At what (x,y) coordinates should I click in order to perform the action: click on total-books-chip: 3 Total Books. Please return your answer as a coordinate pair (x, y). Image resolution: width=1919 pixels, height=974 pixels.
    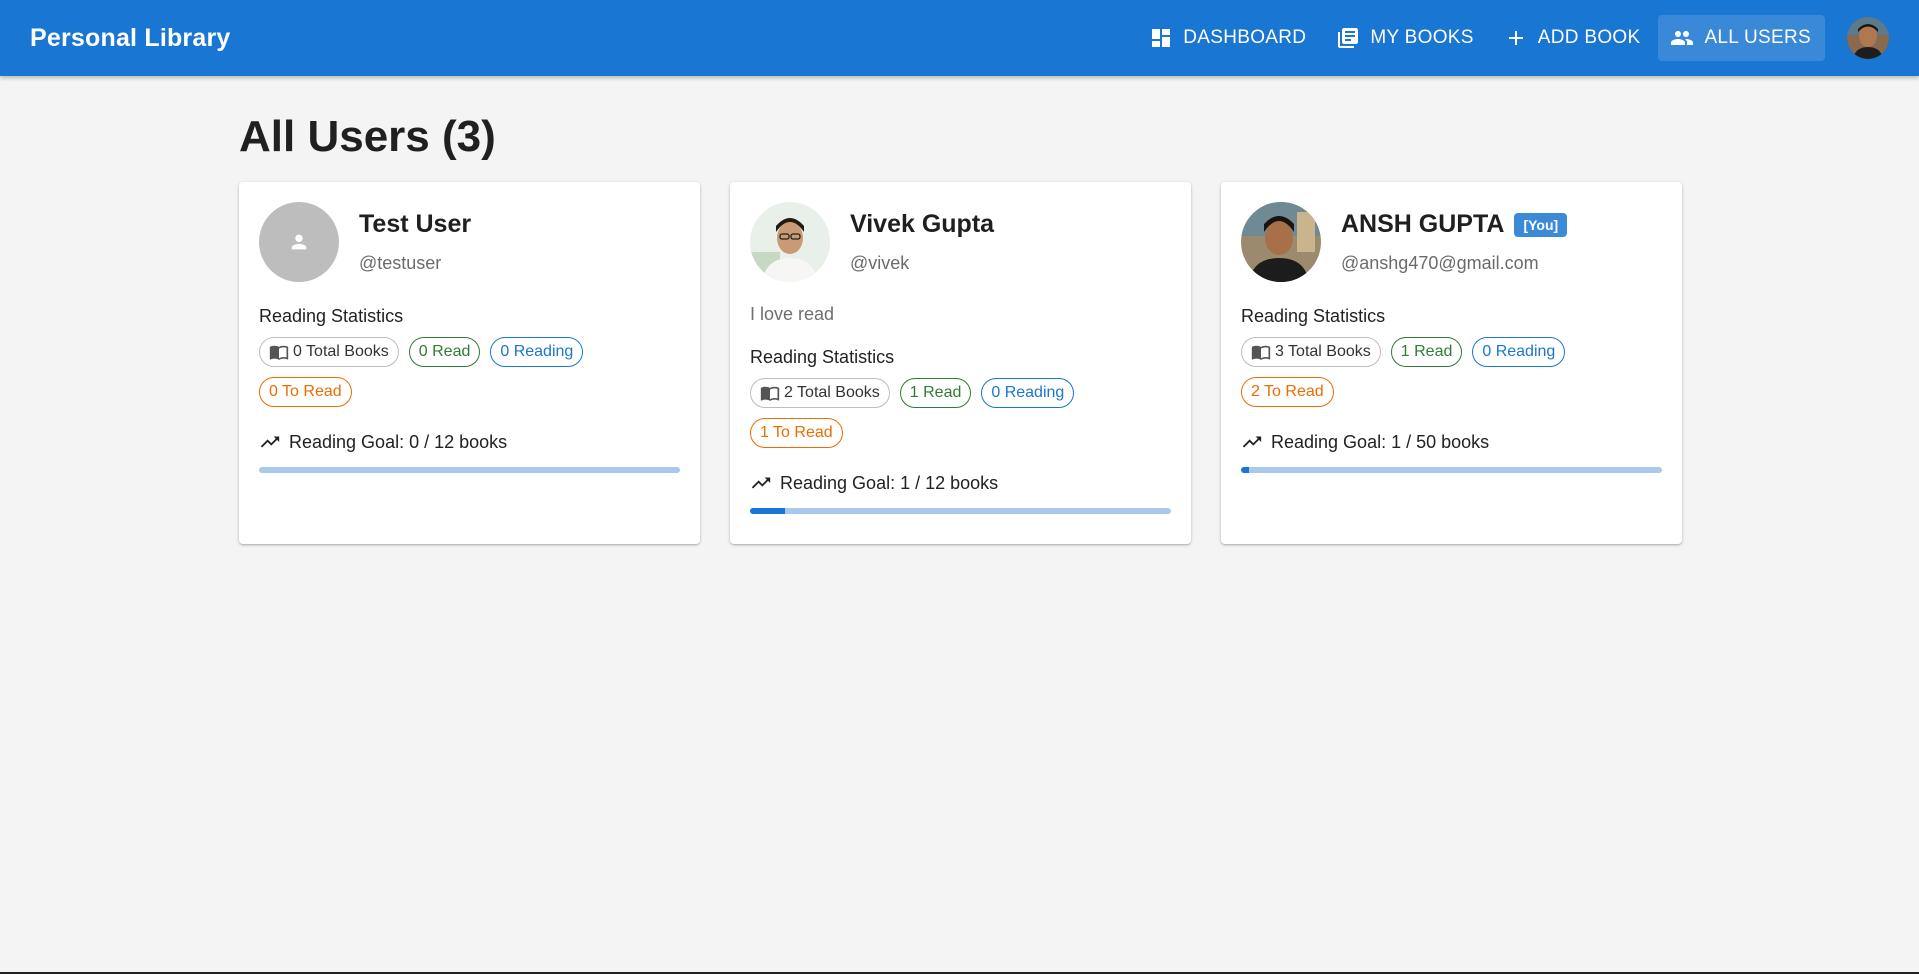
    Looking at the image, I should click on (1311, 352).